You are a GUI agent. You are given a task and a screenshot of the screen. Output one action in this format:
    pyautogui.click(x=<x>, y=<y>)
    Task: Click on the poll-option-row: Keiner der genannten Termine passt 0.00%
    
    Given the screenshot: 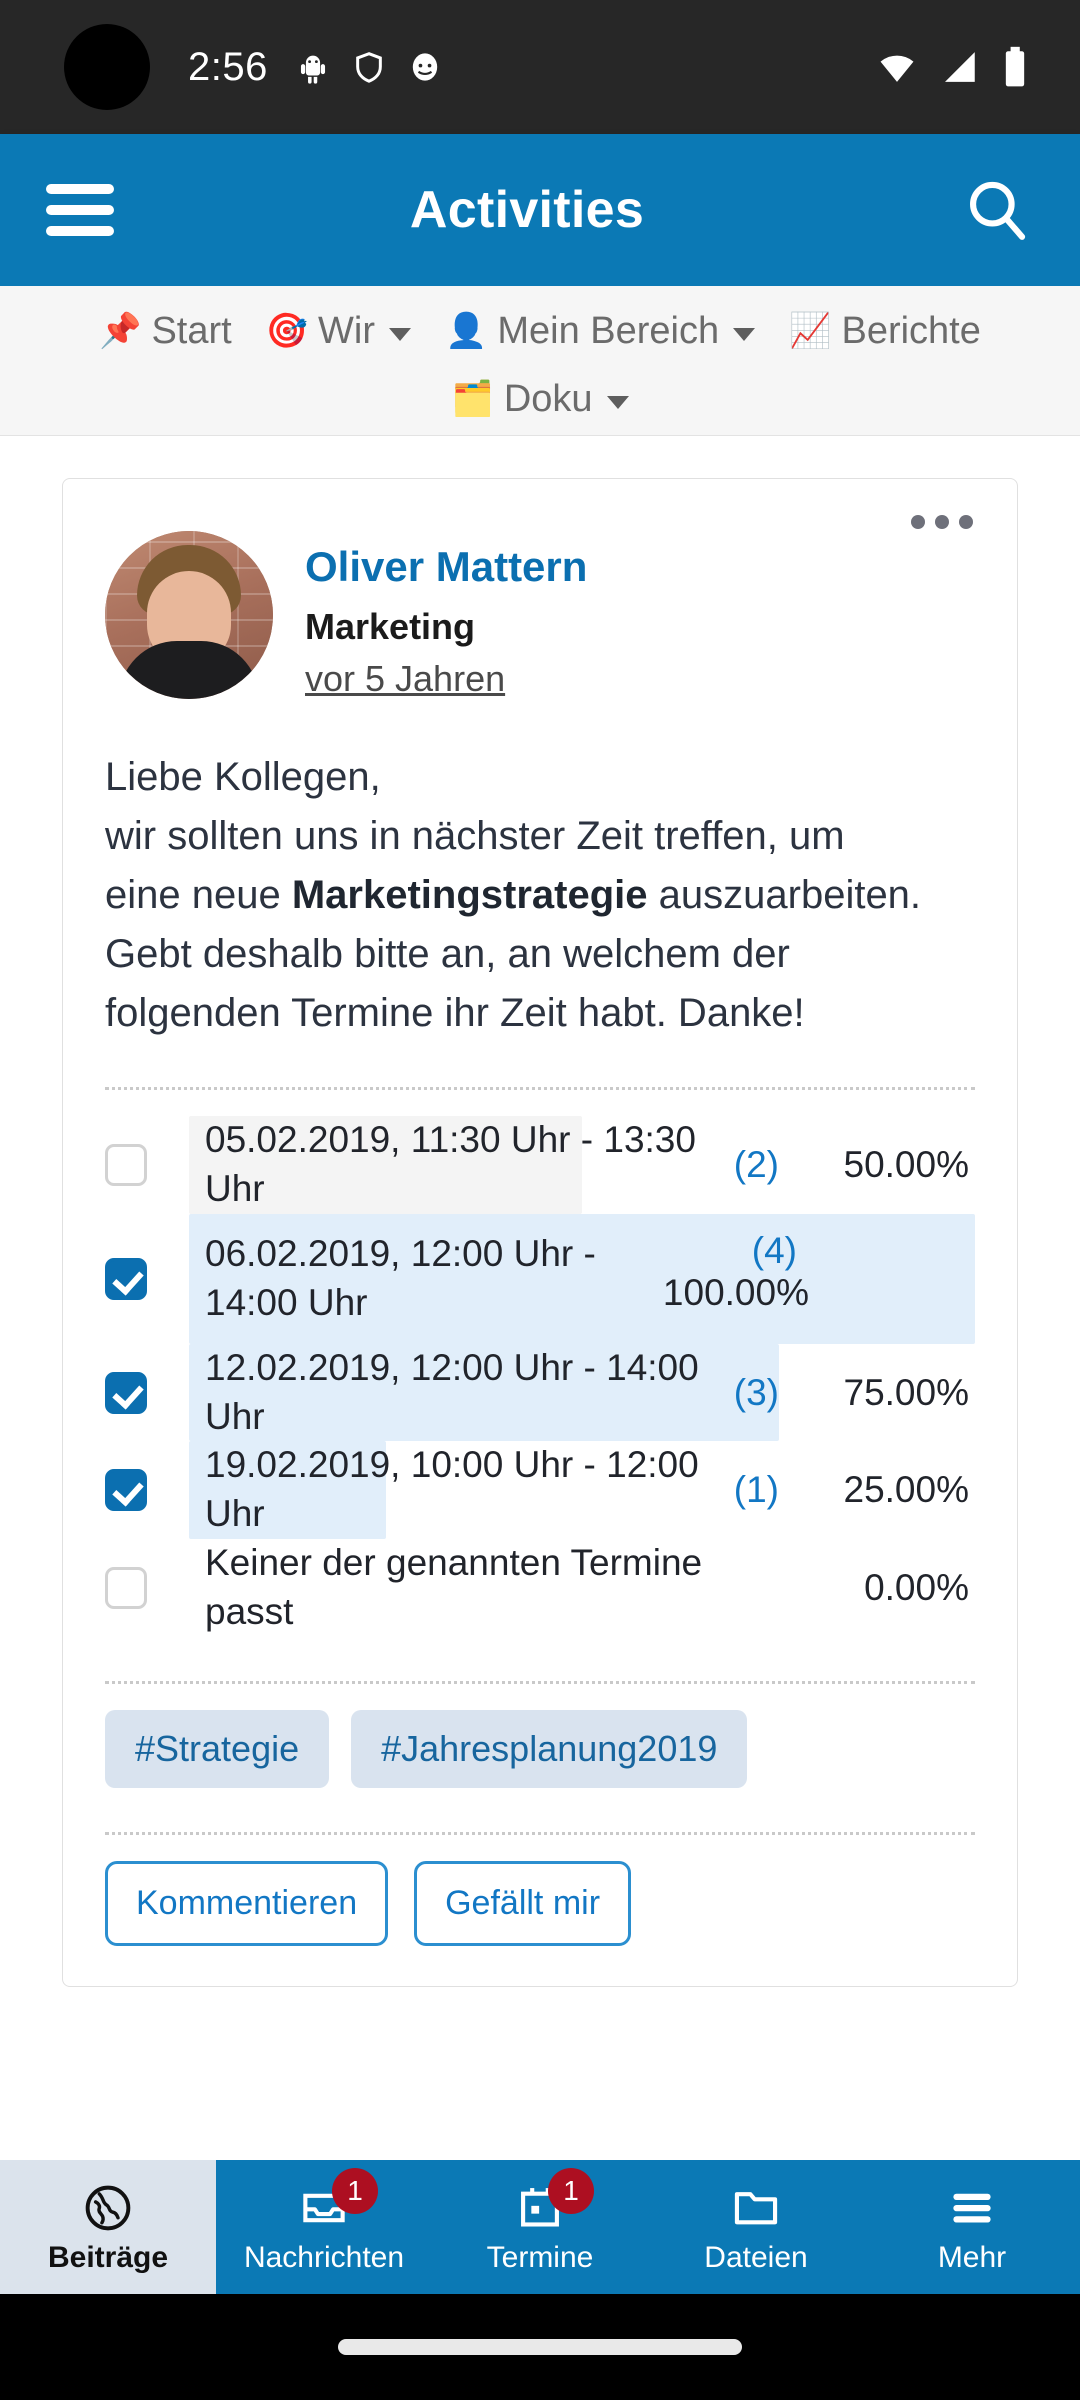 What is the action you would take?
    pyautogui.click(x=540, y=1588)
    